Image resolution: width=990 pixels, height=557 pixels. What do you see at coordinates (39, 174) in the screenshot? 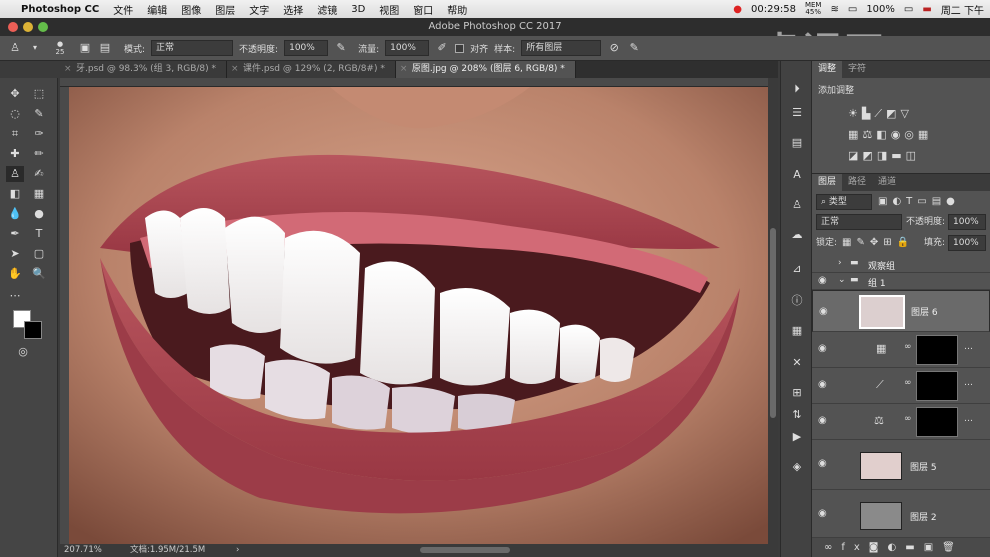
I see `history-brush-icon: ✍` at bounding box center [39, 174].